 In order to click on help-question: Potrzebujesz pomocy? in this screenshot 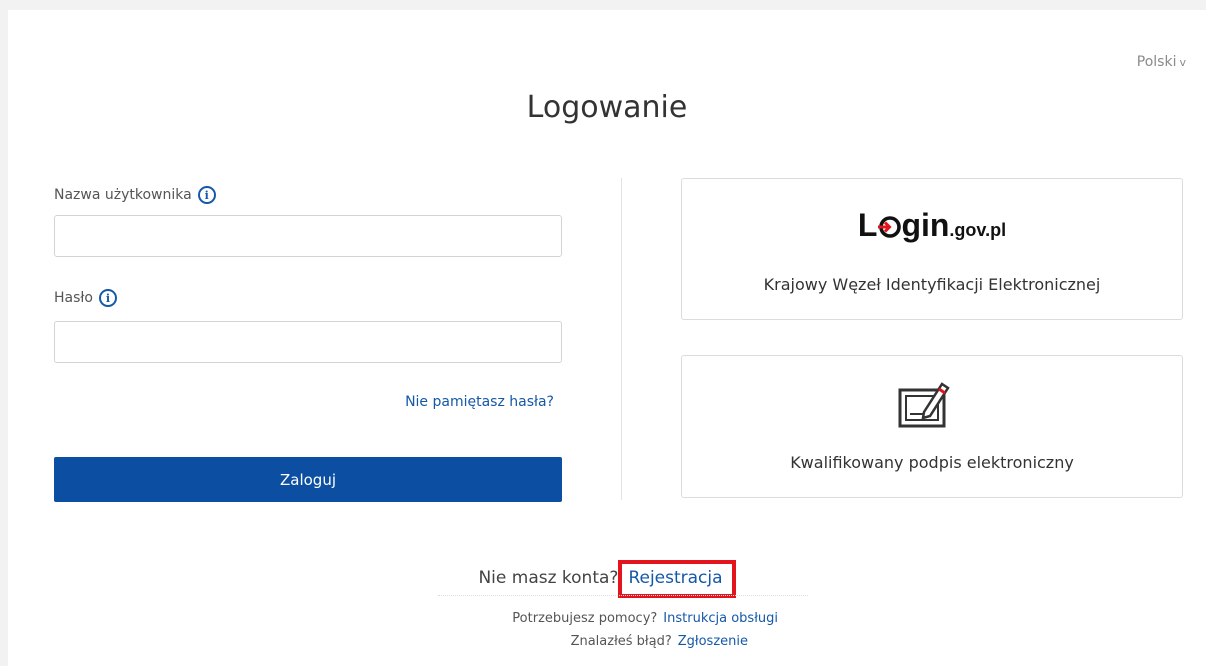, I will do `click(585, 618)`.